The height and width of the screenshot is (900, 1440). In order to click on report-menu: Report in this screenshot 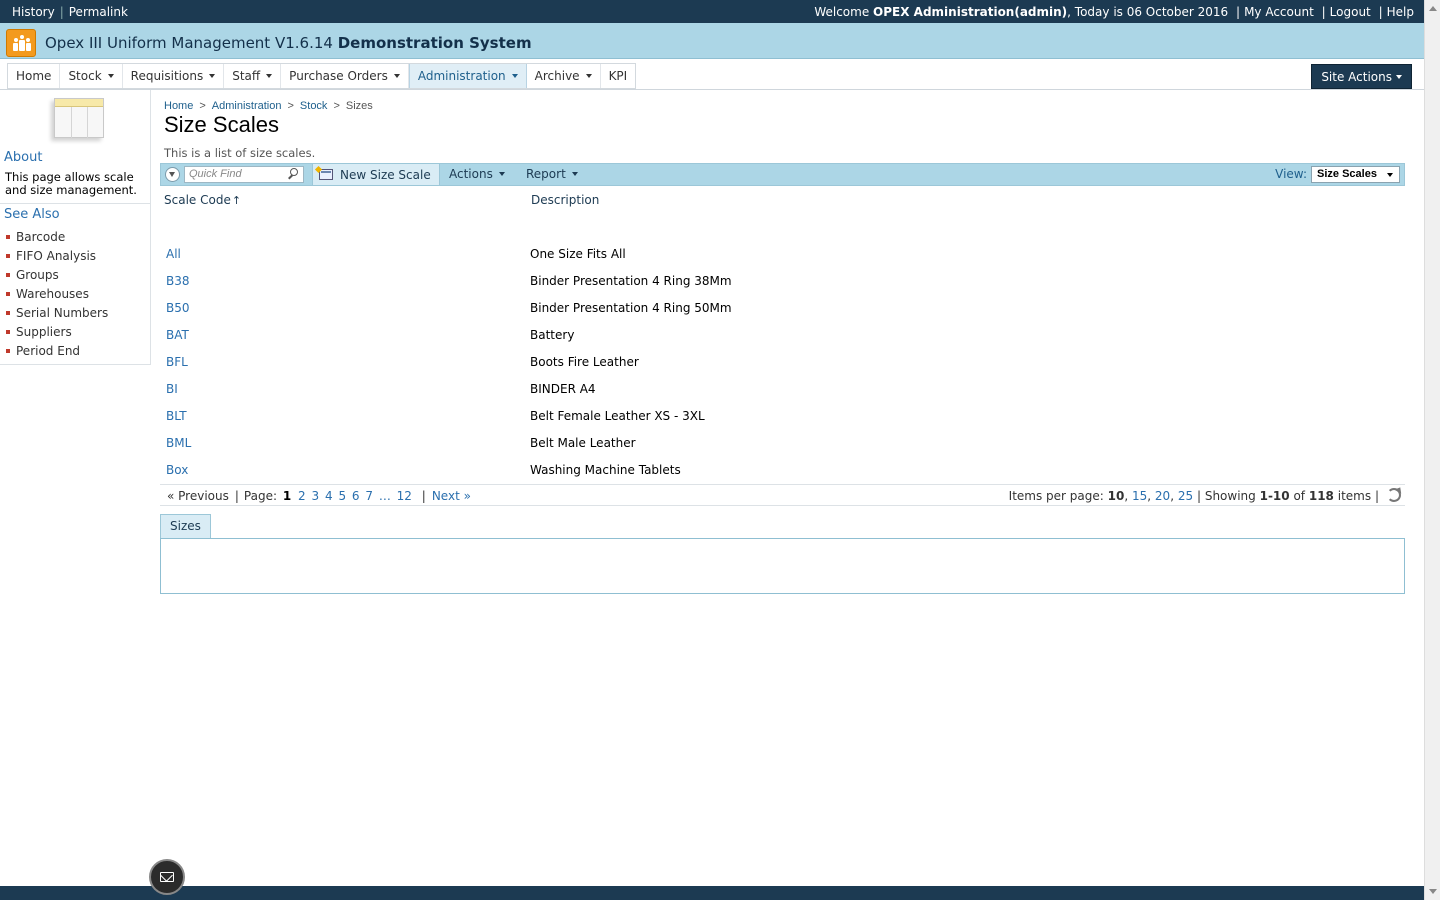, I will do `click(552, 174)`.